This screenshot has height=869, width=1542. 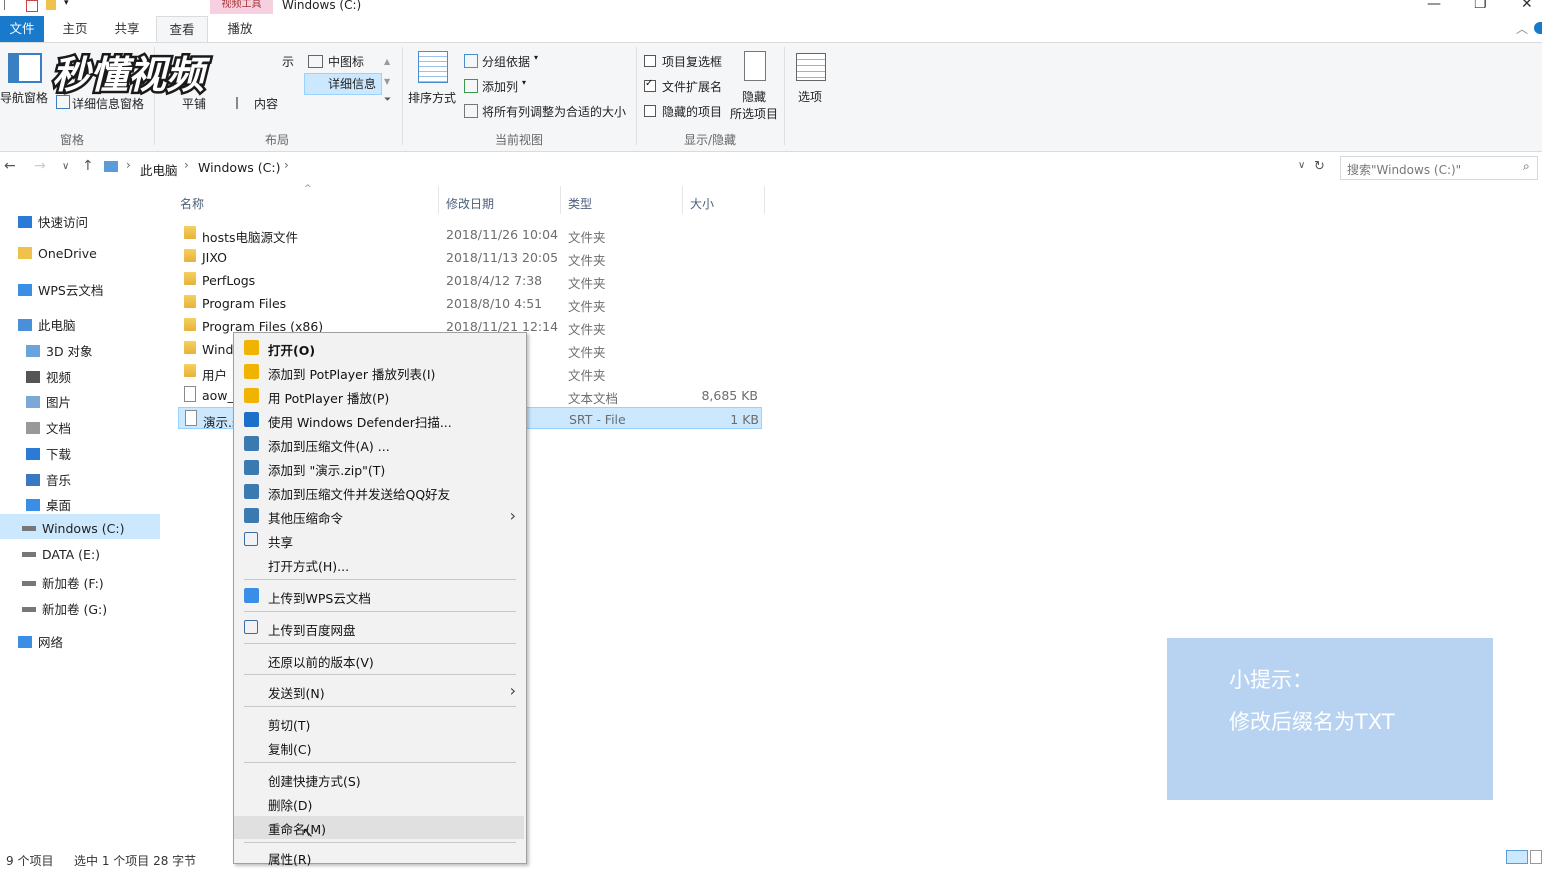 I want to click on tab-file: 文件, so click(x=22, y=29).